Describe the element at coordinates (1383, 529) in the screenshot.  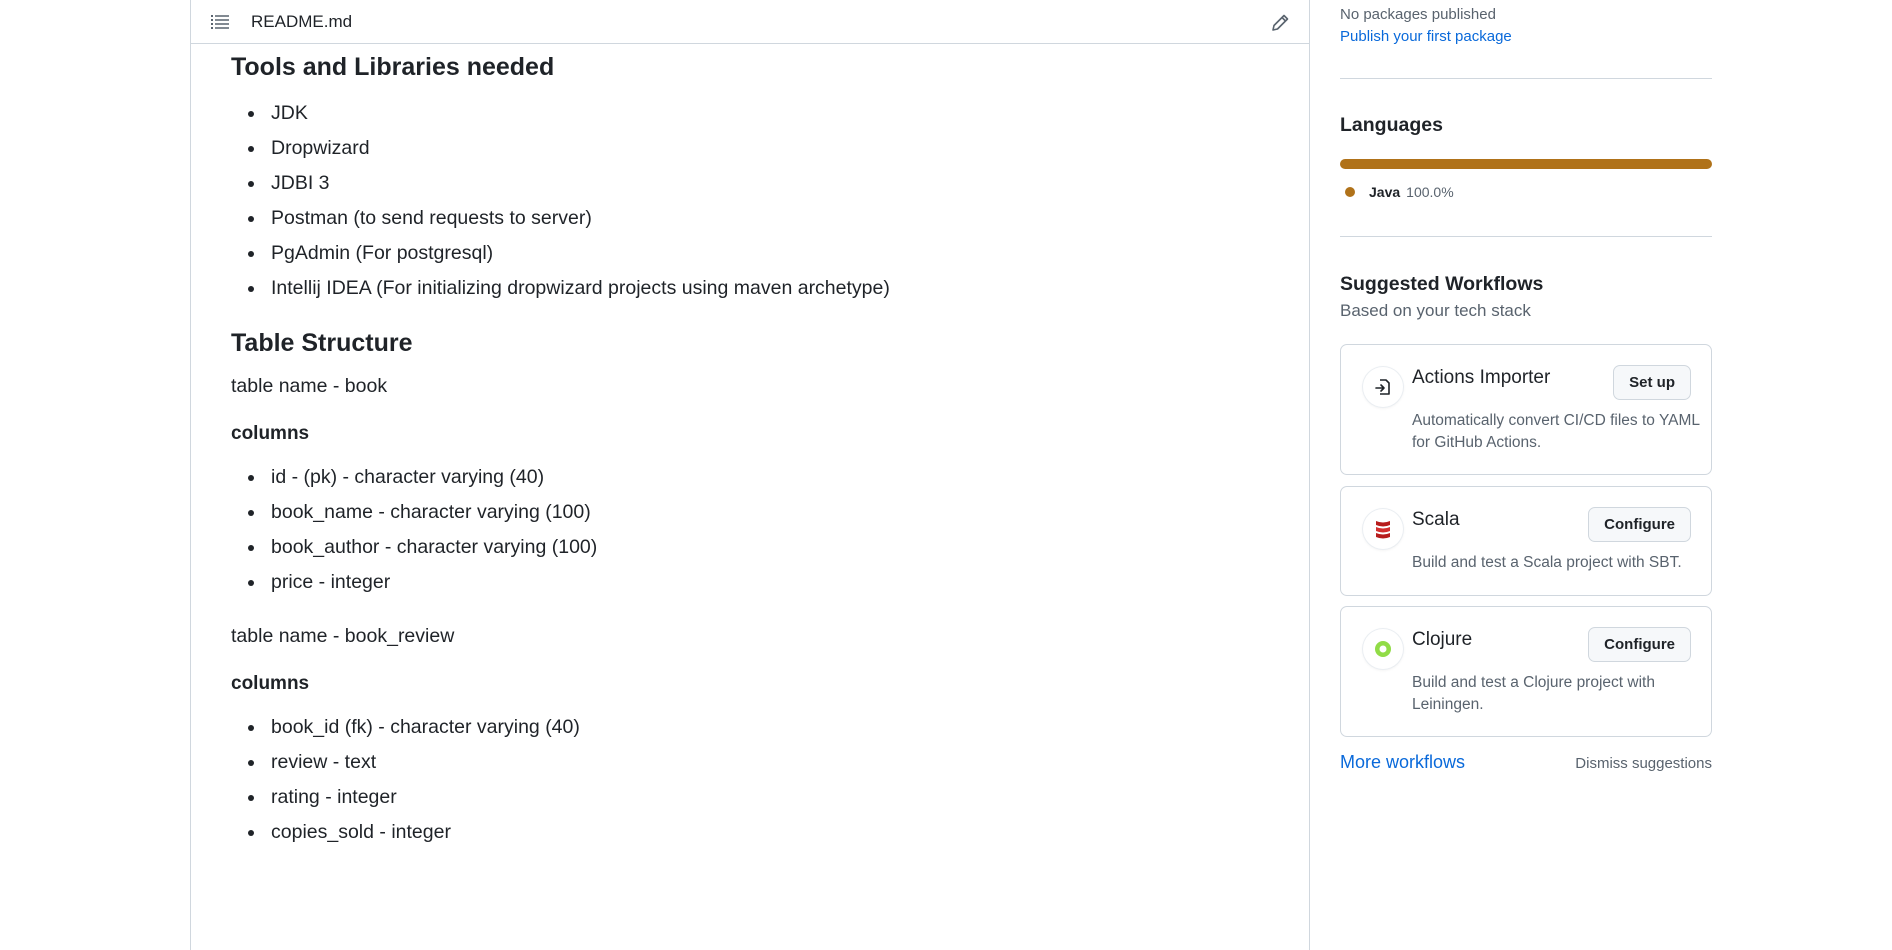
I see `scala-icon` at that location.